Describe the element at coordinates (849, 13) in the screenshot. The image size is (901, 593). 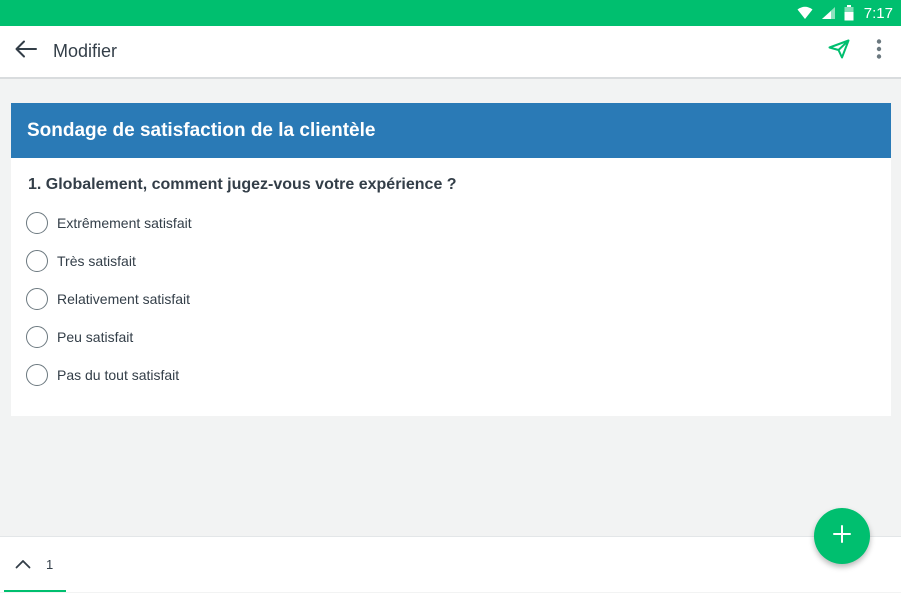
I see `battery-icon` at that location.